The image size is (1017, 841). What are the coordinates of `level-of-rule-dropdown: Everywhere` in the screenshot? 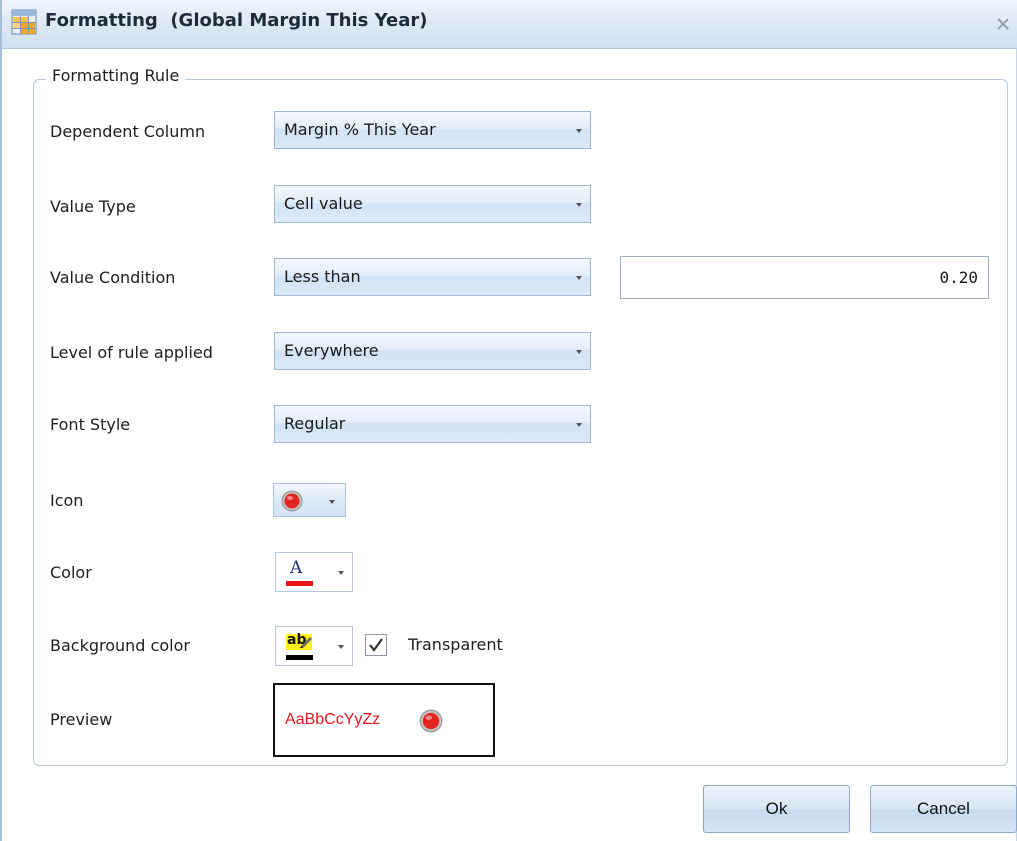 It's located at (432, 351).